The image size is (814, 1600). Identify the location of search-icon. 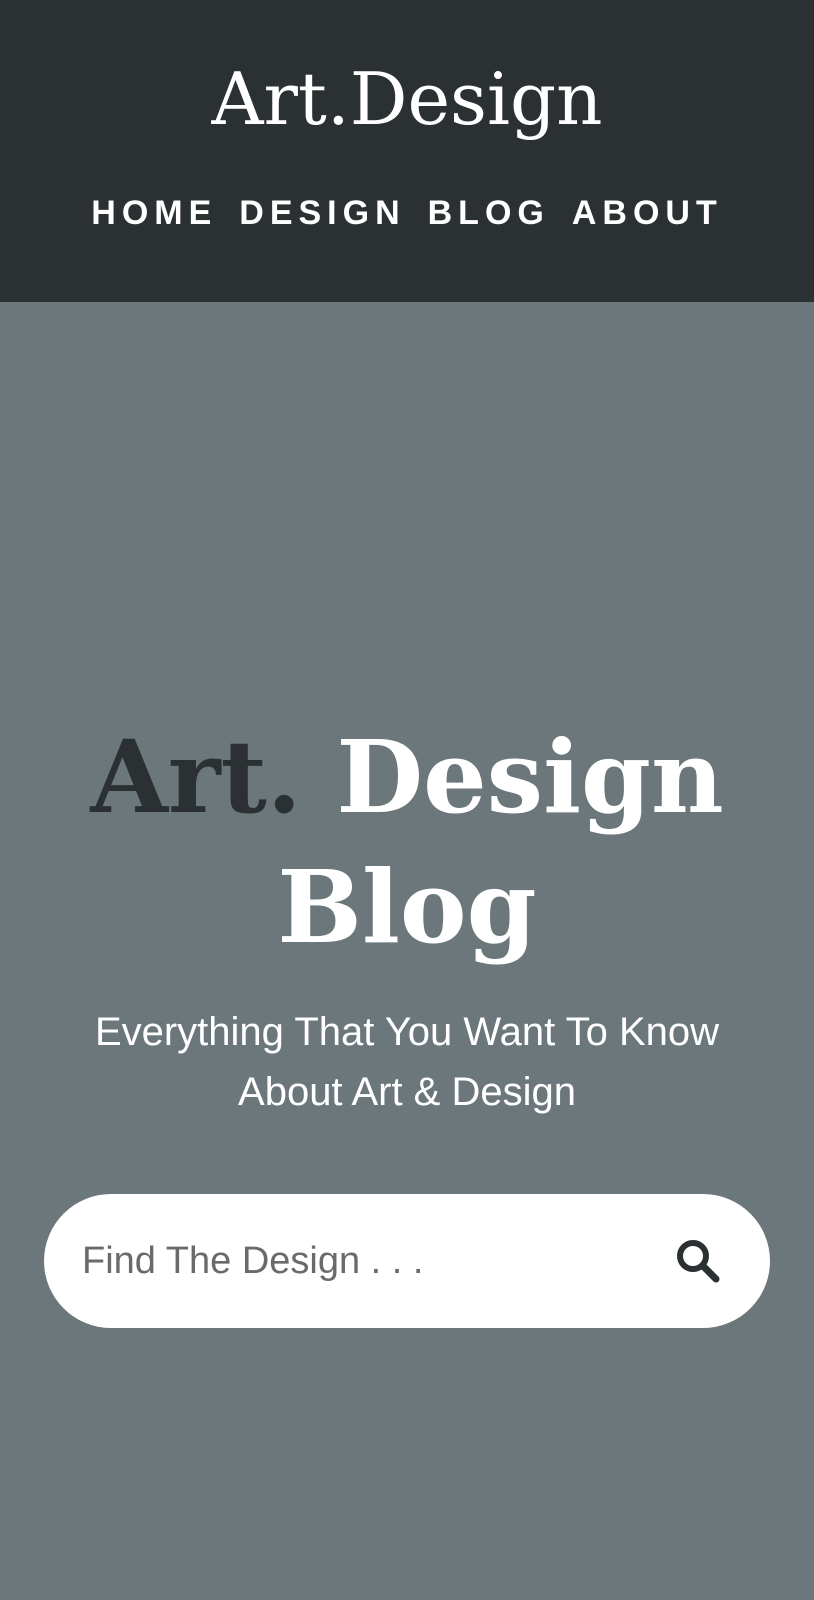
(698, 1261).